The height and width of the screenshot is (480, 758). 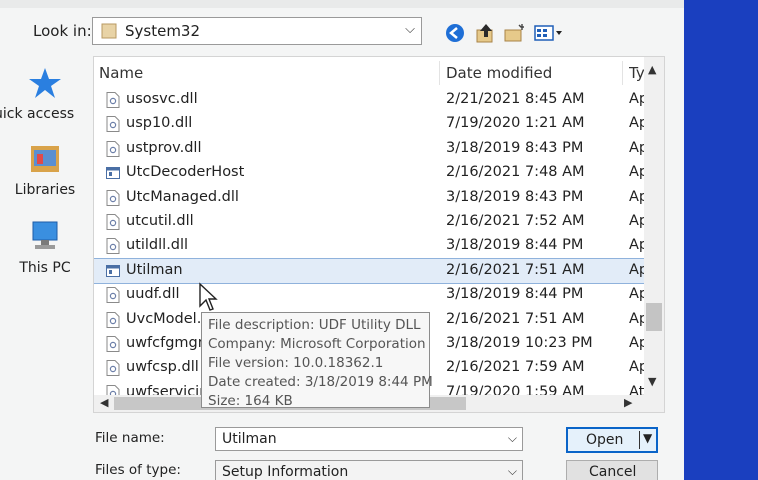 I want to click on file-name-label: File name:, so click(x=130, y=438).